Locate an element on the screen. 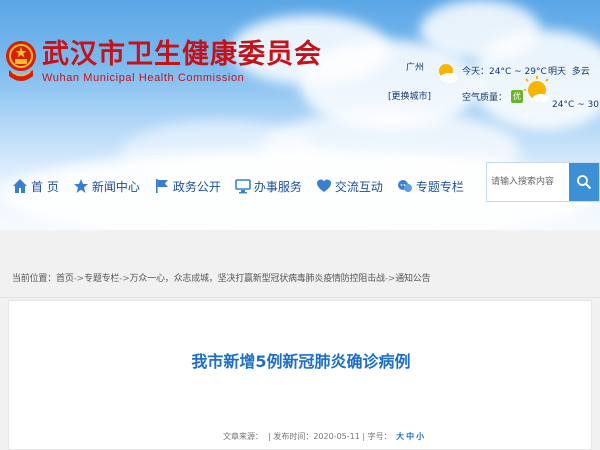  font-size-label: 字号： is located at coordinates (379, 436).